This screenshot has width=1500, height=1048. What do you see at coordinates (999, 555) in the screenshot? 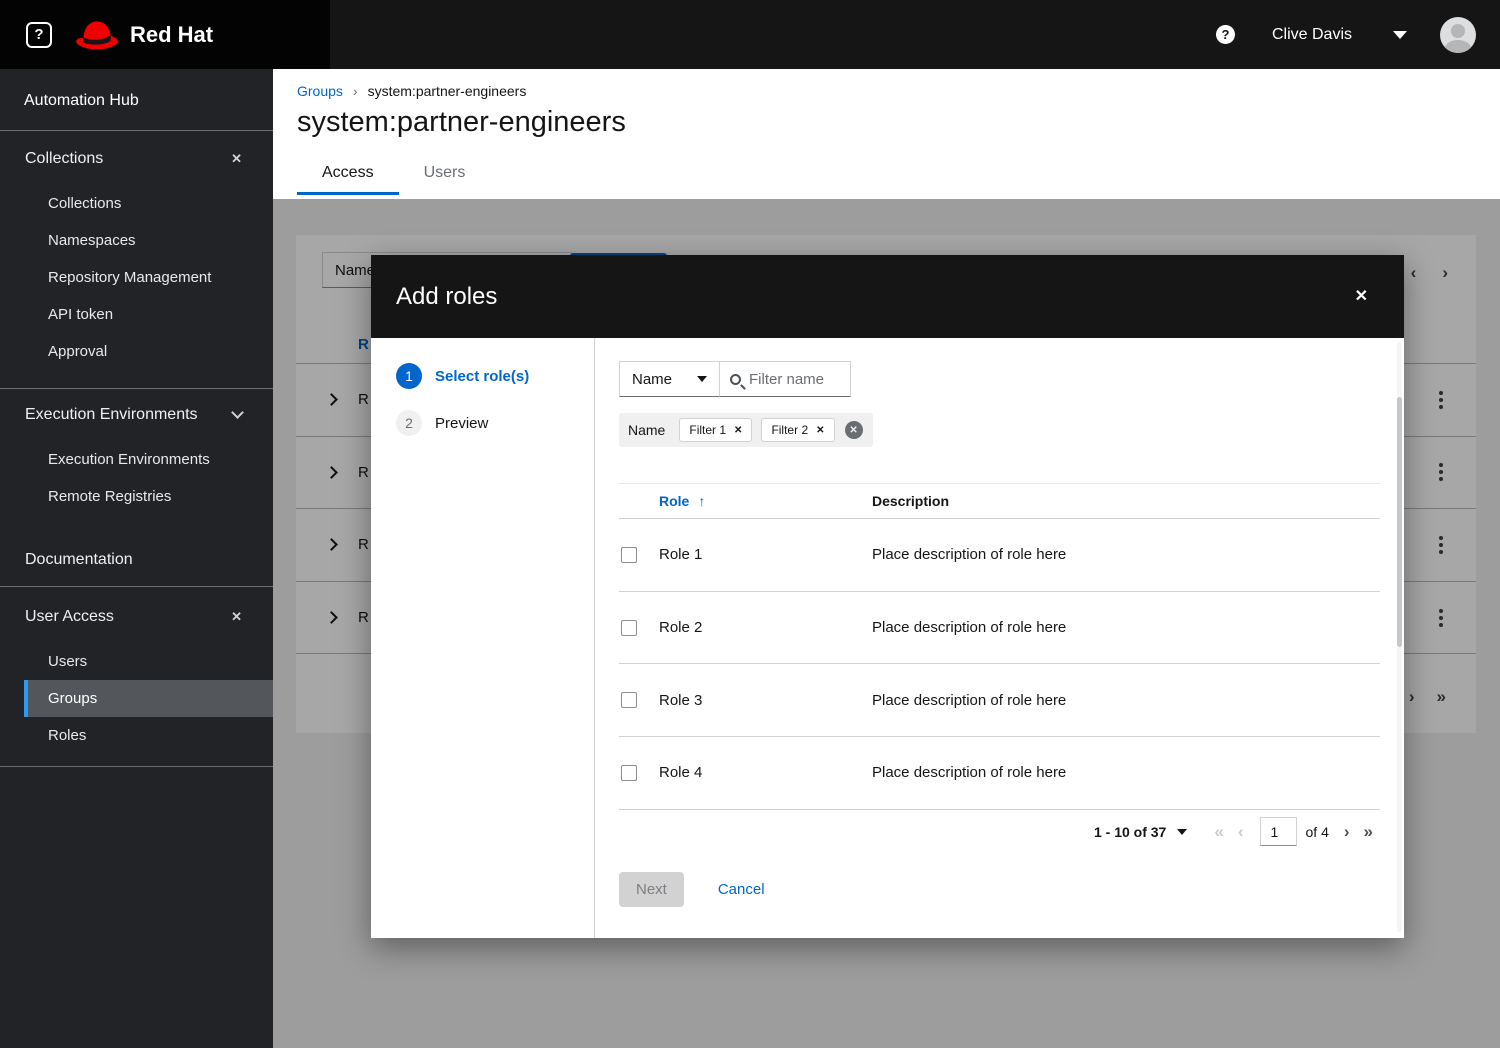
I see `table-row: Role 1 Place description of role here` at bounding box center [999, 555].